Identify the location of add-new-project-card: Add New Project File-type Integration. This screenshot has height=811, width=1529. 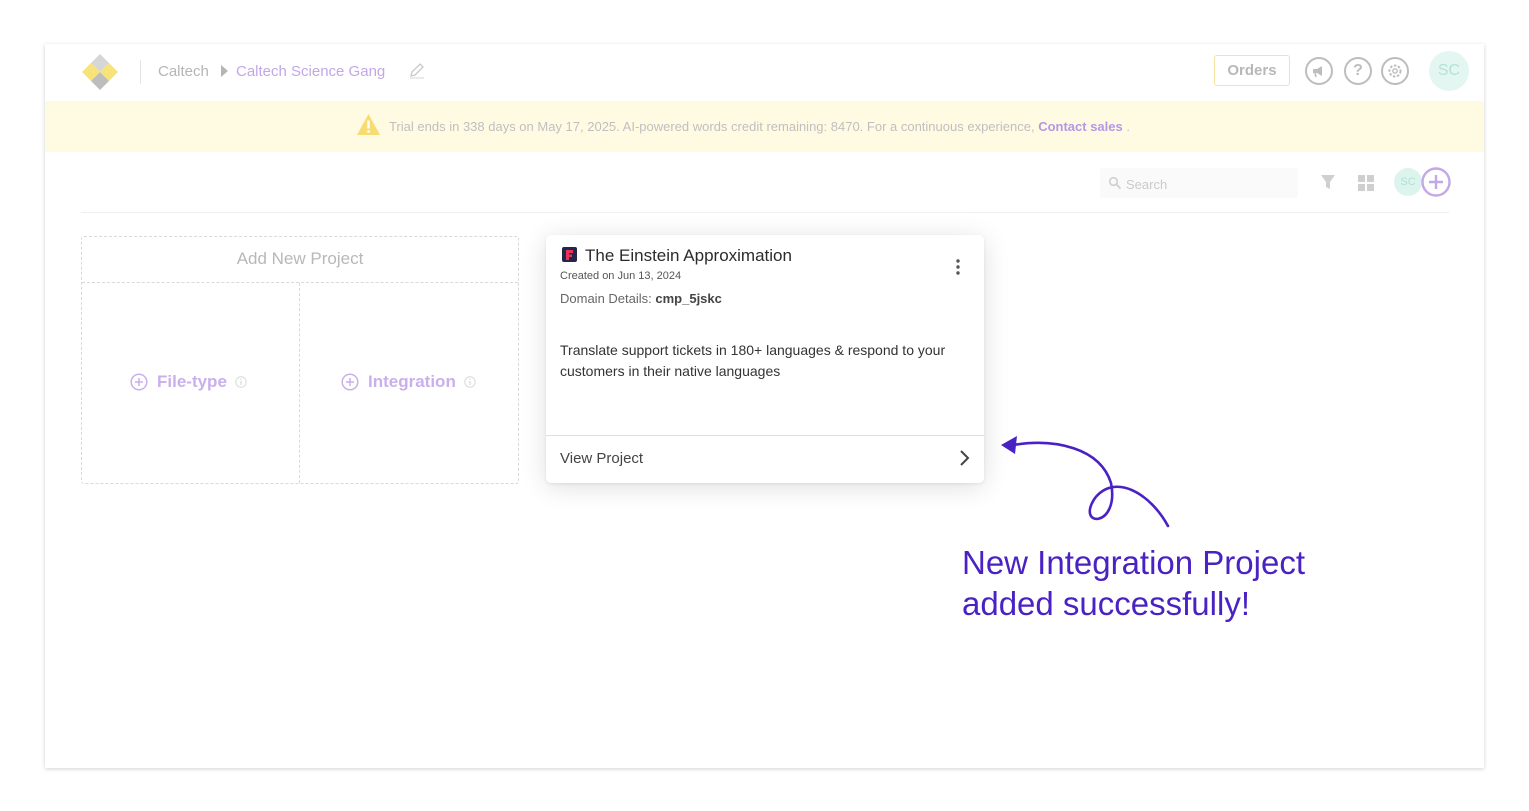
(300, 360).